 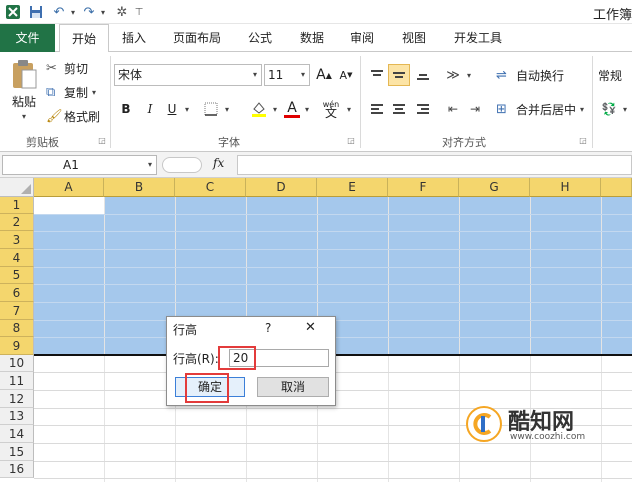 I want to click on tab-insert: 插入, so click(x=134, y=38).